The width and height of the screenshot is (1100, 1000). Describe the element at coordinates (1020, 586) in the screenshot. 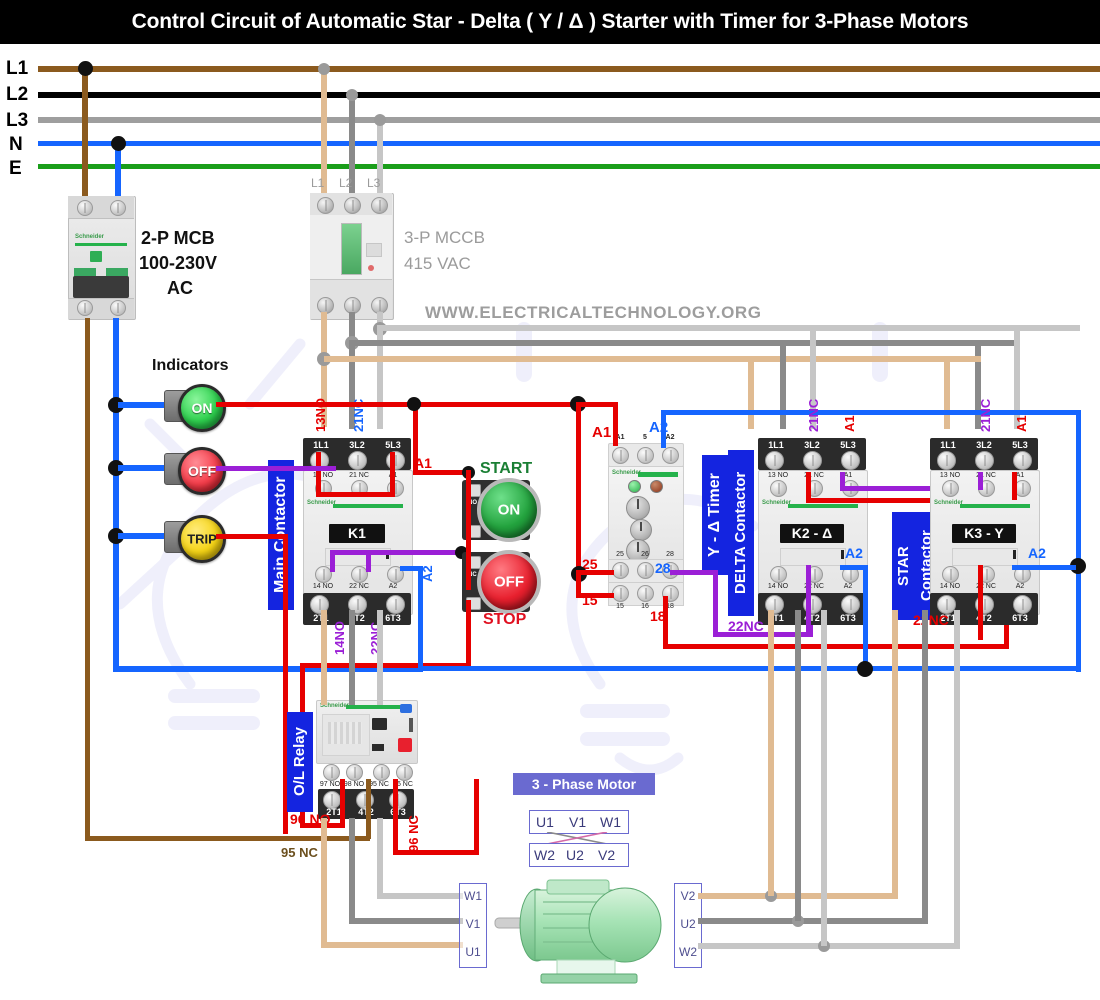

I see `sc-aux-bot-3: A2` at that location.